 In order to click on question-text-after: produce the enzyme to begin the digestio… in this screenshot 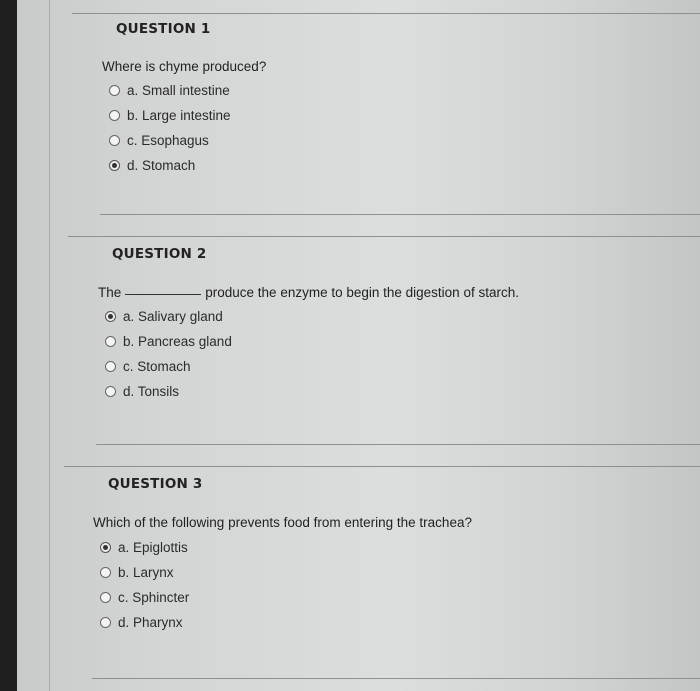, I will do `click(362, 292)`.